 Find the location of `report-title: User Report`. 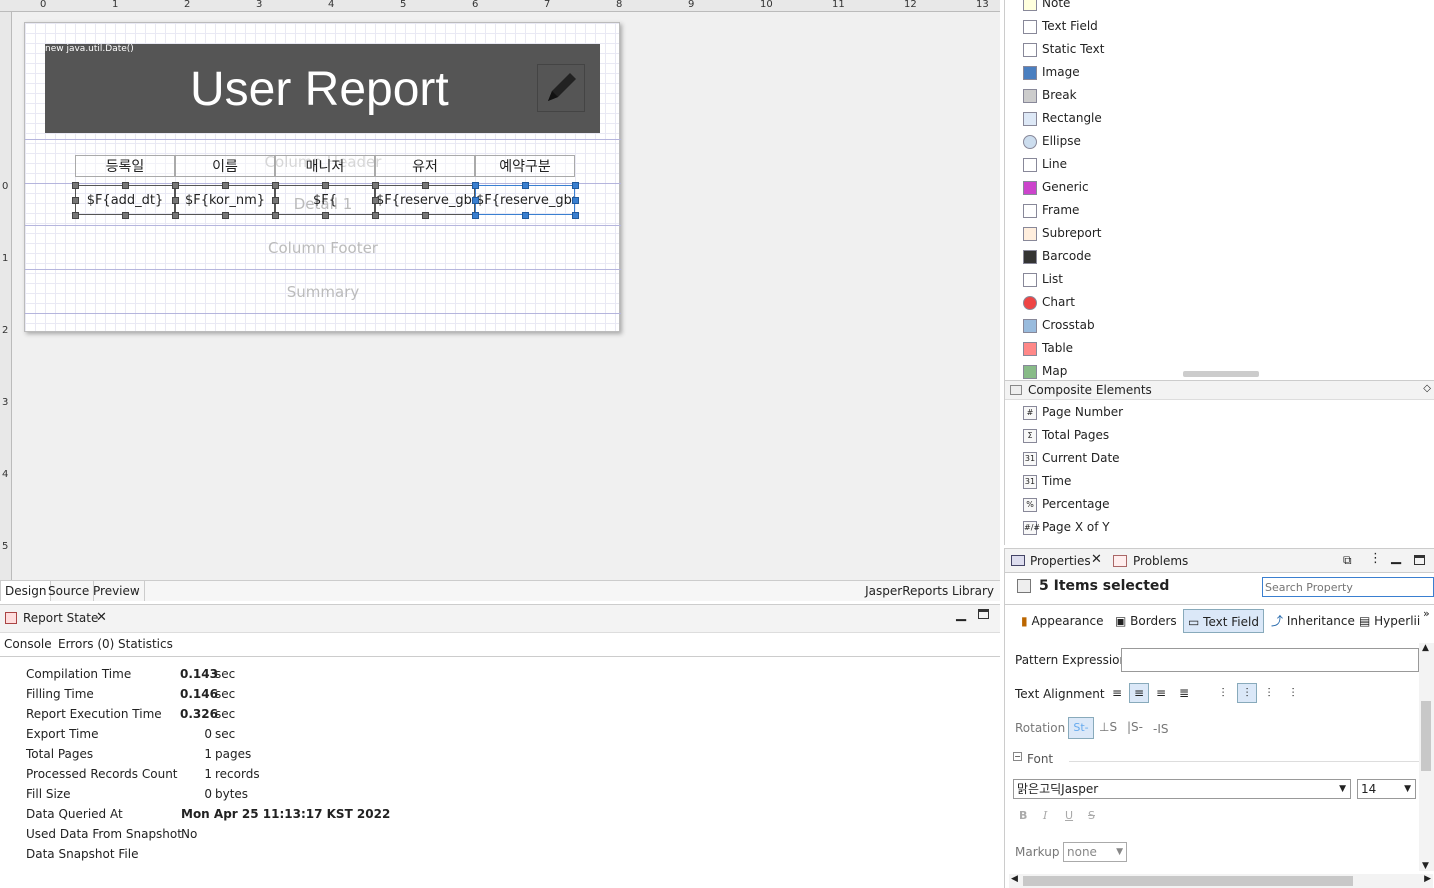

report-title: User Report is located at coordinates (319, 89).